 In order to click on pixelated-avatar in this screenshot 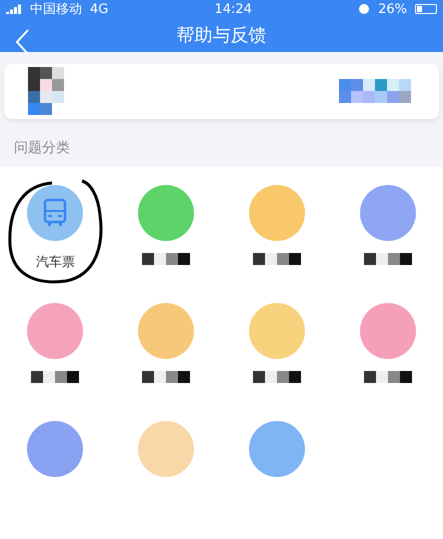, I will do `click(46, 91)`.